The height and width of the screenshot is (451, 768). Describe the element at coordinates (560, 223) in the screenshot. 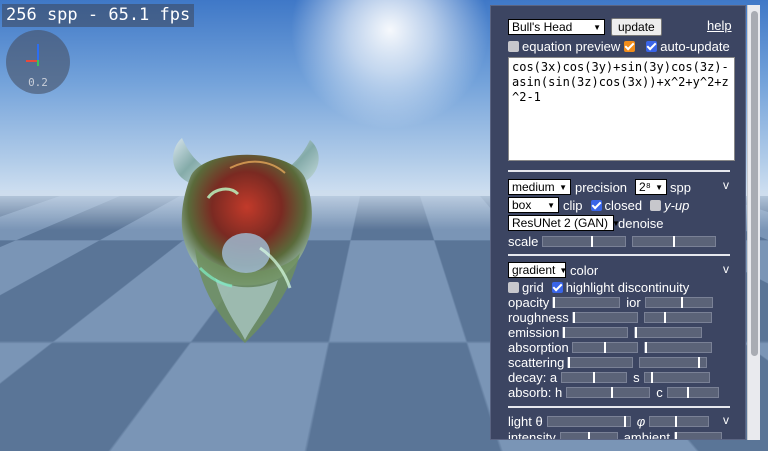

I see `denoise-select-value: ResUNet 2 (GAN)` at that location.